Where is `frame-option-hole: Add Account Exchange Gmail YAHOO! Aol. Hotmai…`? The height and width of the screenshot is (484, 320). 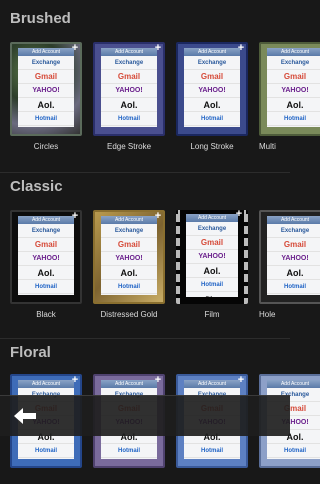 frame-option-hole: Add Account Exchange Gmail YAHOO! Aol. Hotmai… is located at coordinates (289, 265).